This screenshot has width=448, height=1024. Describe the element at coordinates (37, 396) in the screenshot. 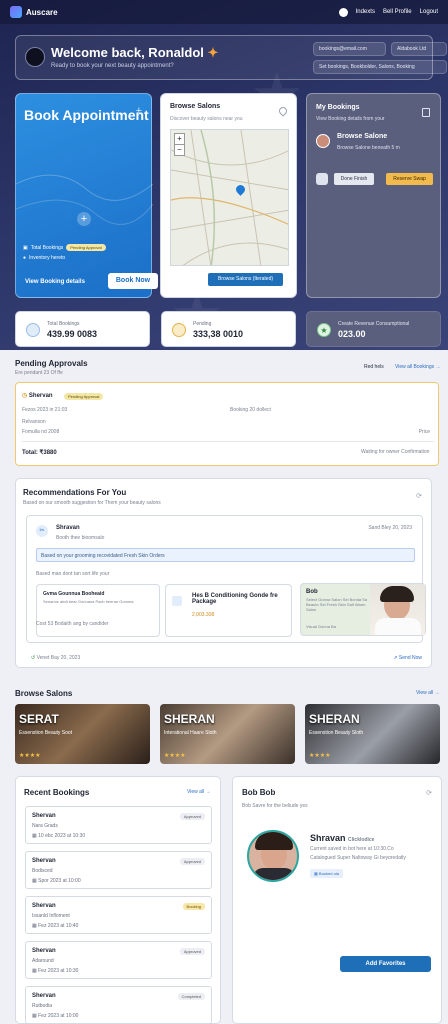

I see `booking-name: ◷ Shervan` at that location.